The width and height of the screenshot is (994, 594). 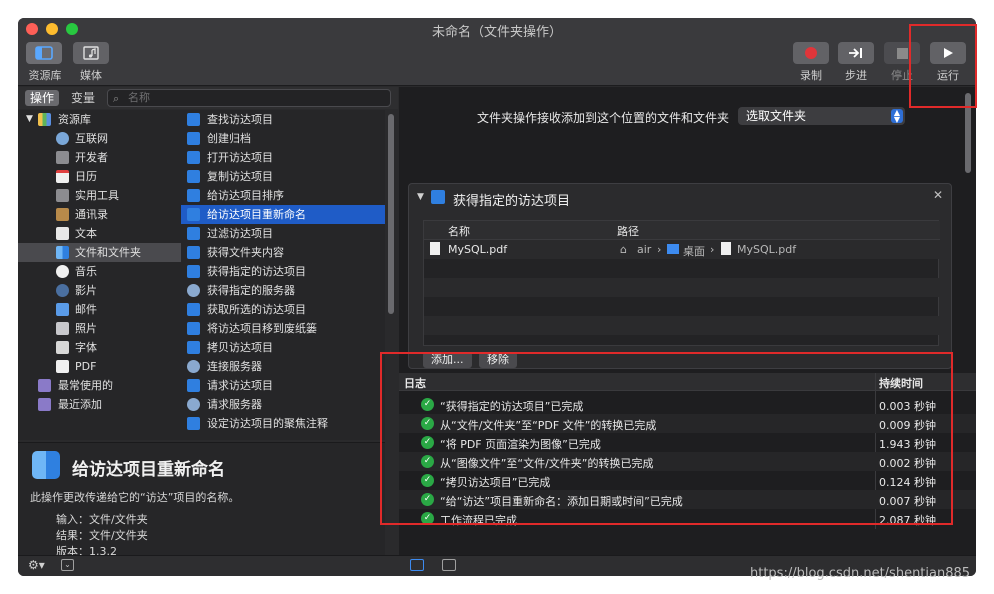 What do you see at coordinates (91, 138) in the screenshot?
I see `library-item-label: 互联网` at bounding box center [91, 138].